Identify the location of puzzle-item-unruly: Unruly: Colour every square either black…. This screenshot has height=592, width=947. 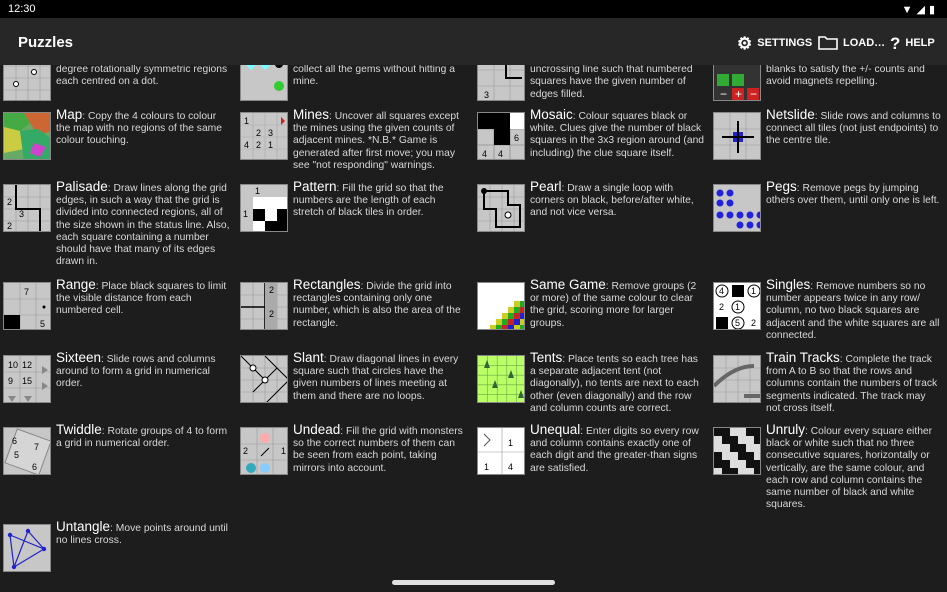
(828, 470).